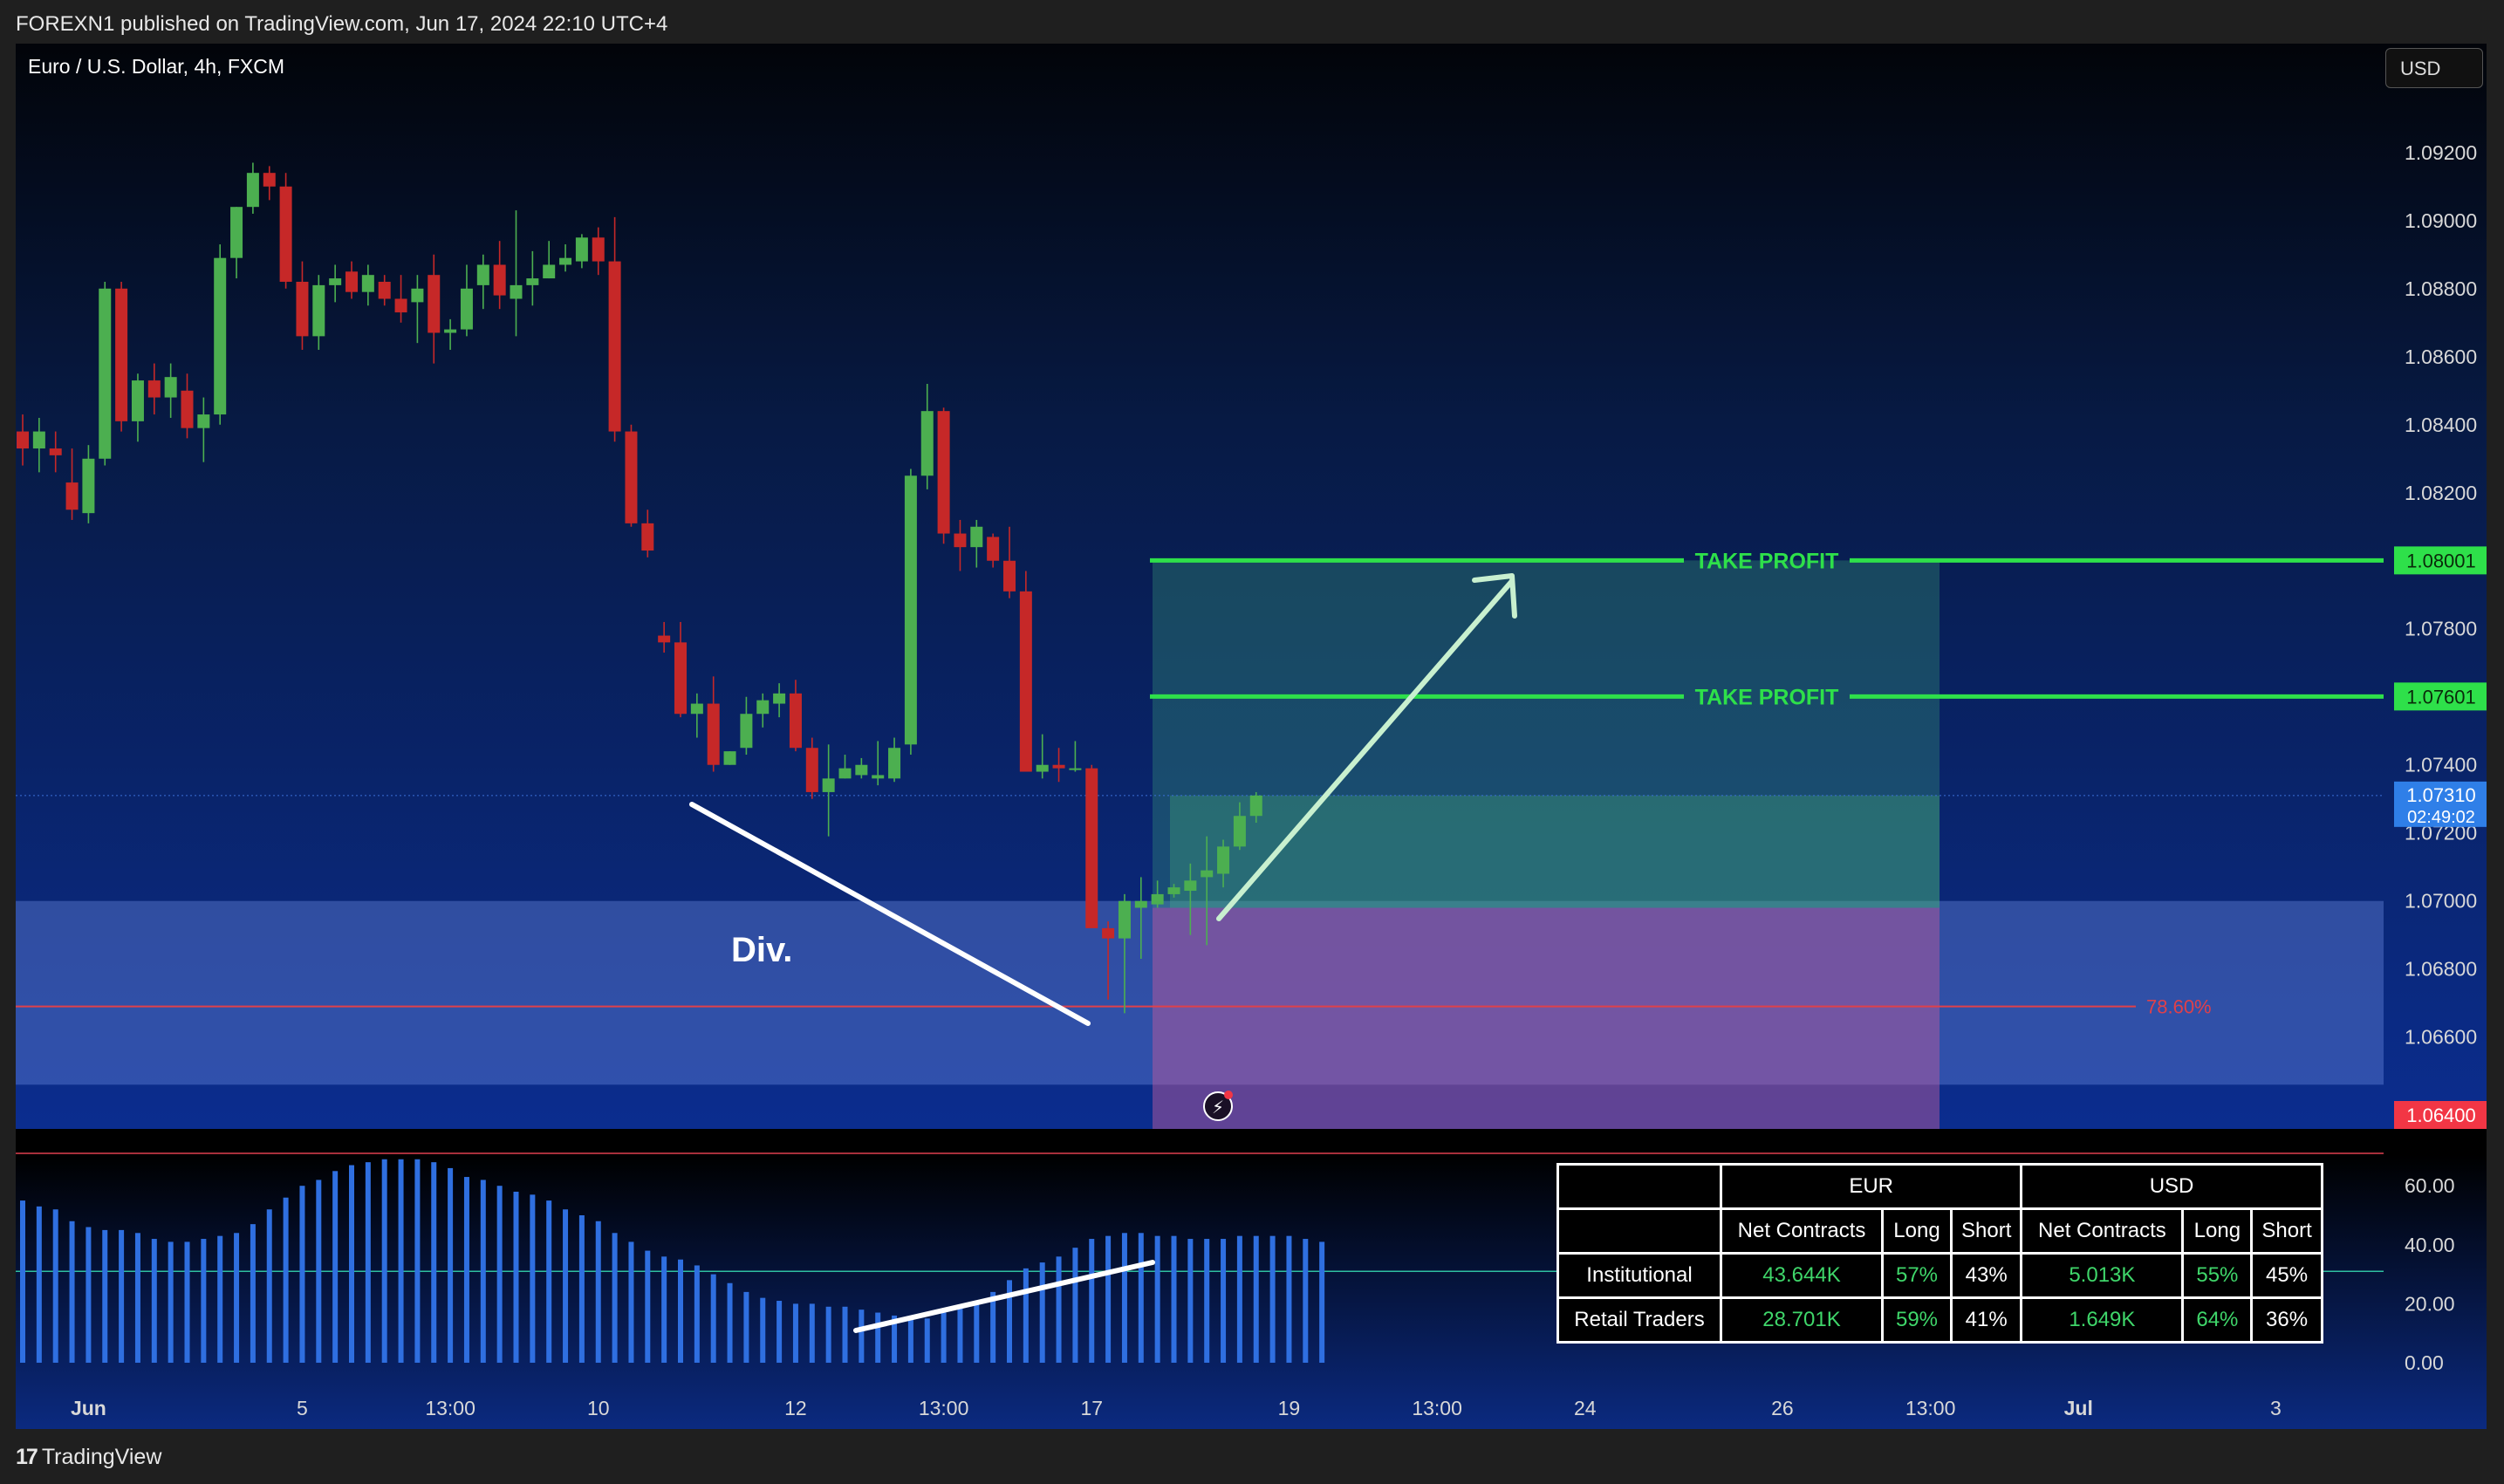  Describe the element at coordinates (2102, 1320) in the screenshot. I see `cot-cell: 1.649K` at that location.